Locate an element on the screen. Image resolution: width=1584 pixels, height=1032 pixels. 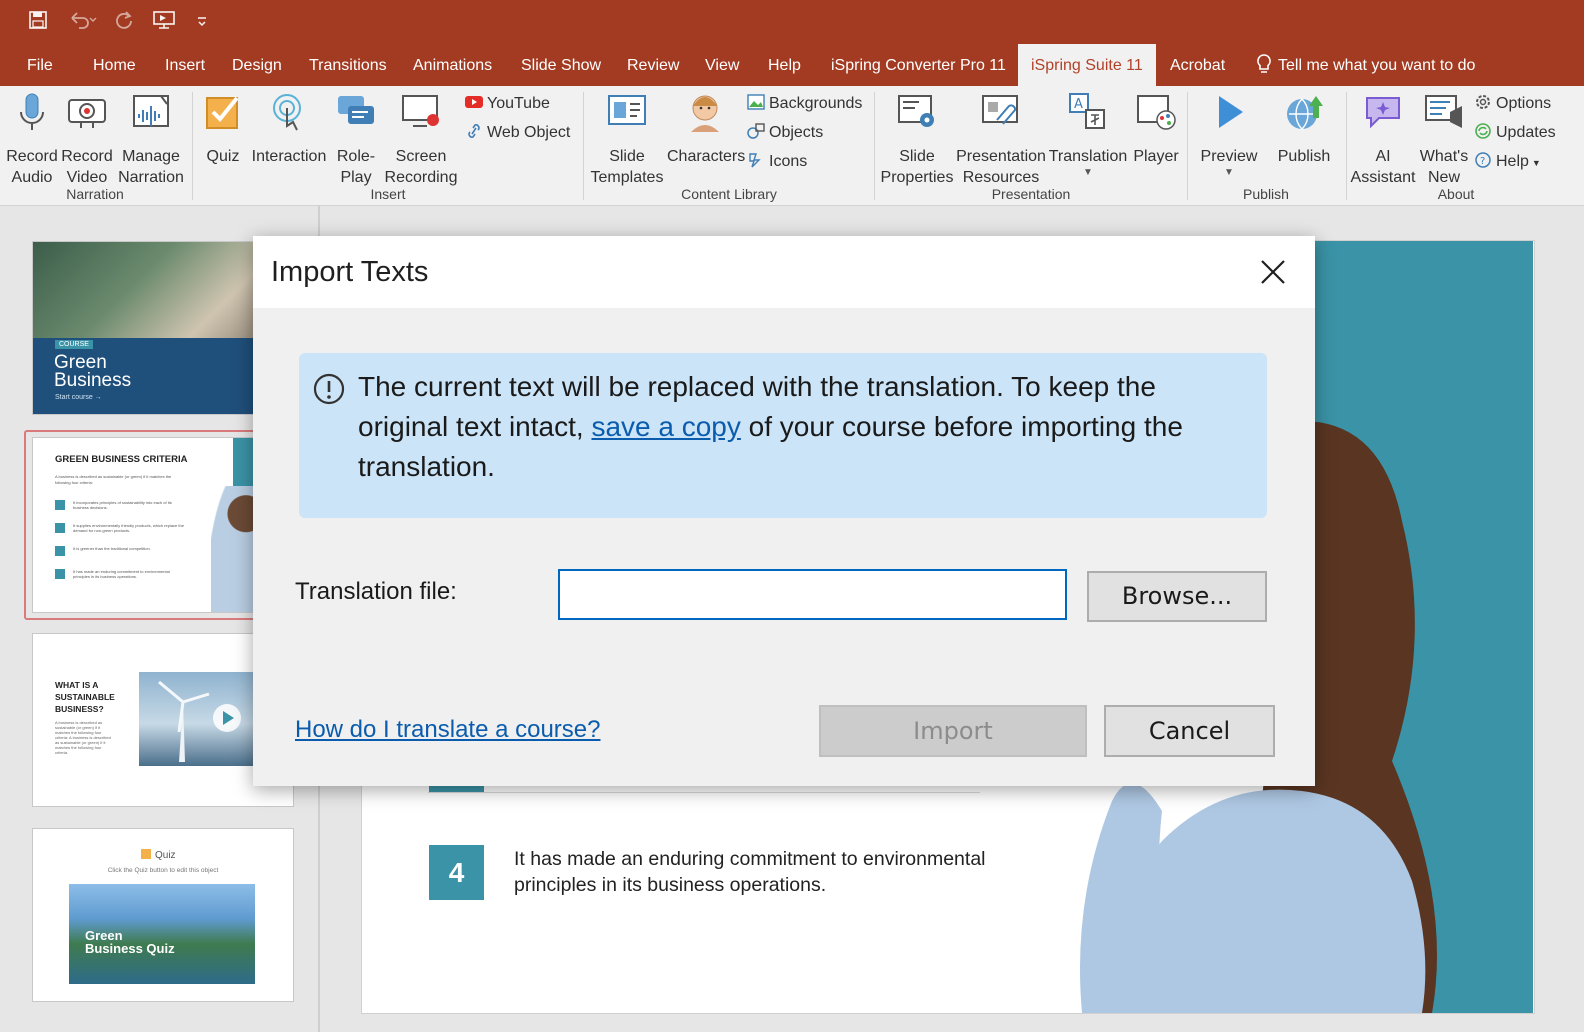
play-icon is located at coordinates (1231, 112).